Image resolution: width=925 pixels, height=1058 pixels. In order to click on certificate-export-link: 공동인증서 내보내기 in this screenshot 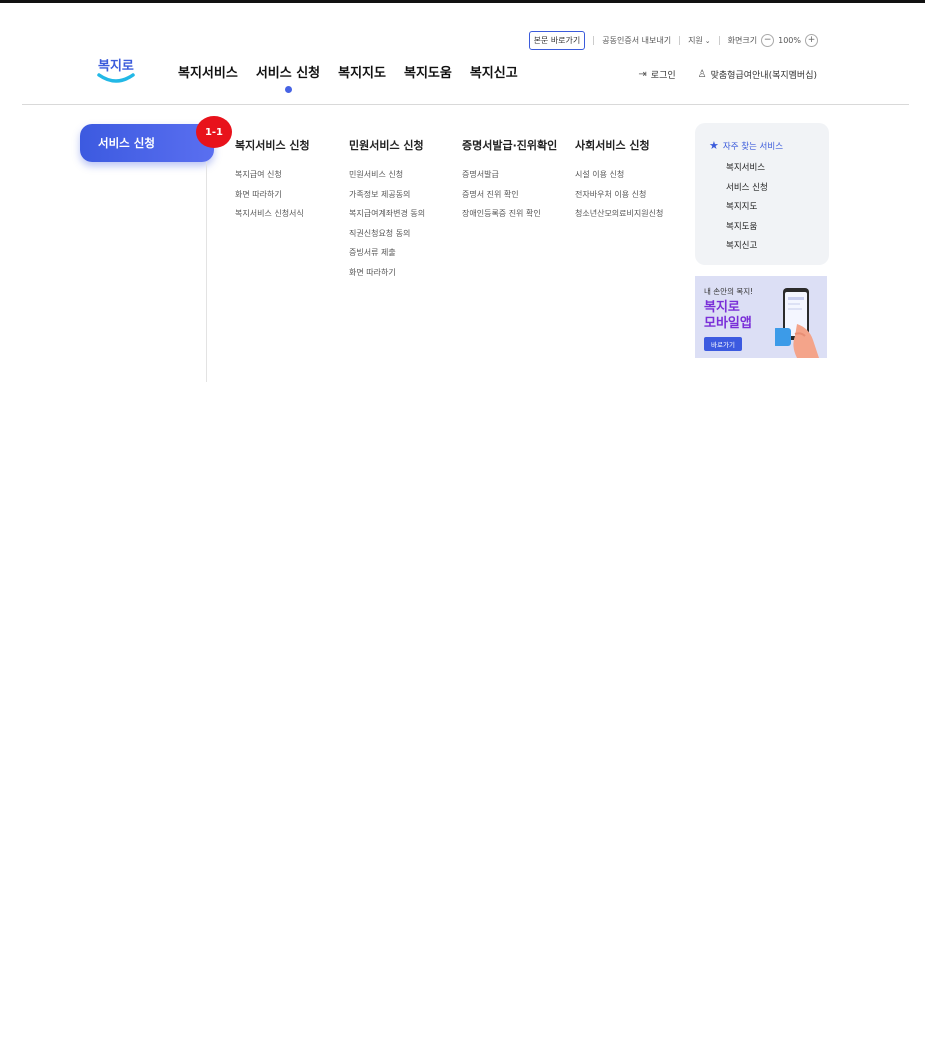, I will do `click(636, 40)`.